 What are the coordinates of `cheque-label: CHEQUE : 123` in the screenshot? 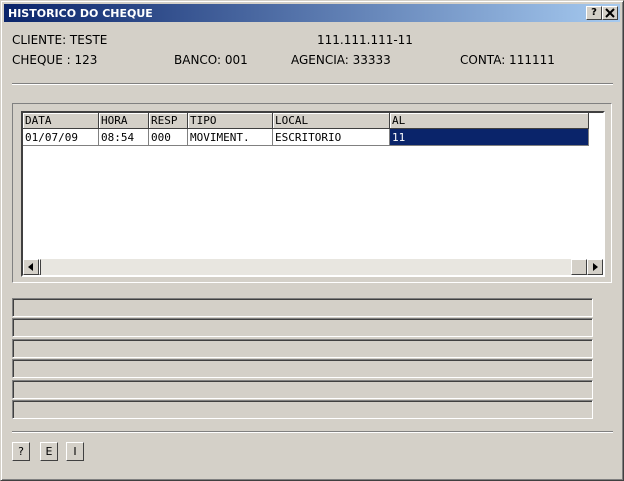 It's located at (55, 60).